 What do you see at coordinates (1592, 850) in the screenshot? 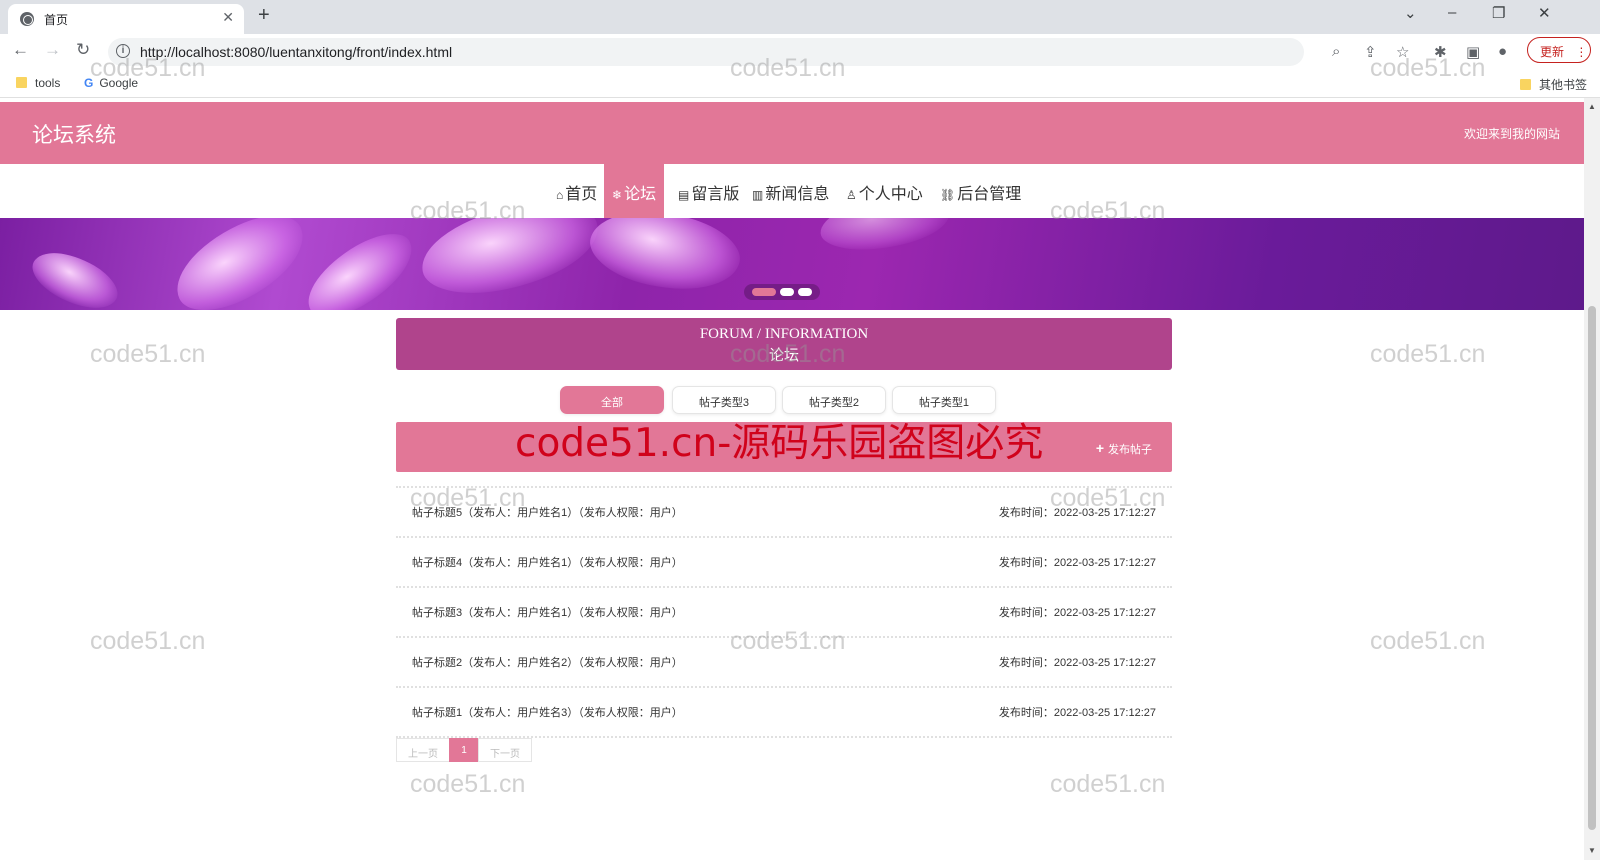
I see `scroll-down-icon: ▼` at bounding box center [1592, 850].